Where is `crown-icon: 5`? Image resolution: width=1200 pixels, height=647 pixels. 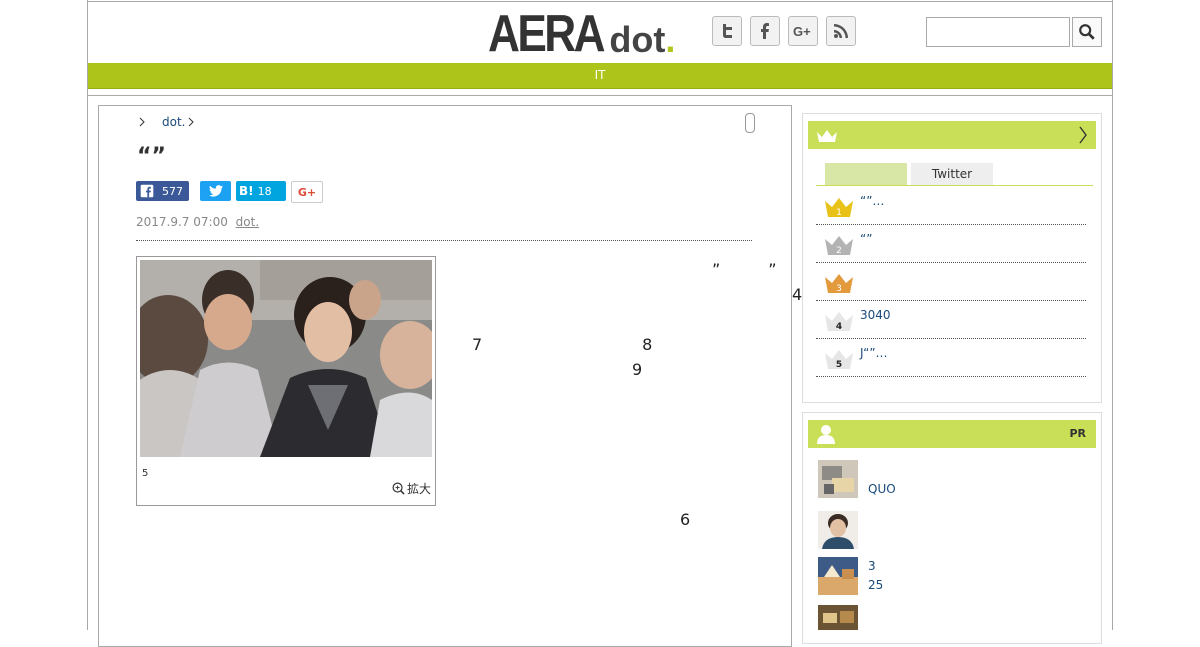
crown-icon: 5 is located at coordinates (839, 360).